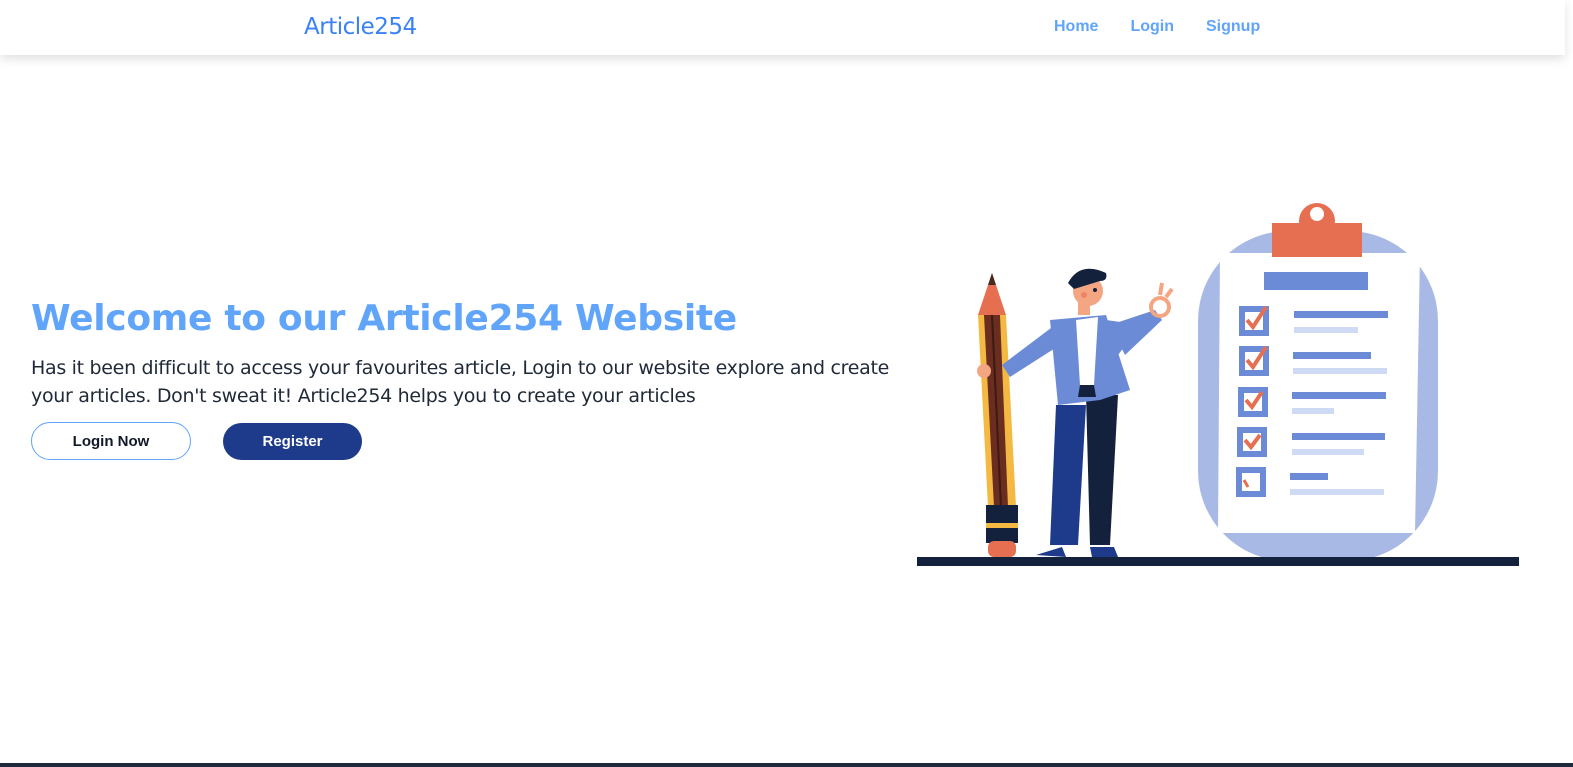 This screenshot has width=1573, height=767. Describe the element at coordinates (1076, 27) in the screenshot. I see `nav-link-home: Home` at that location.